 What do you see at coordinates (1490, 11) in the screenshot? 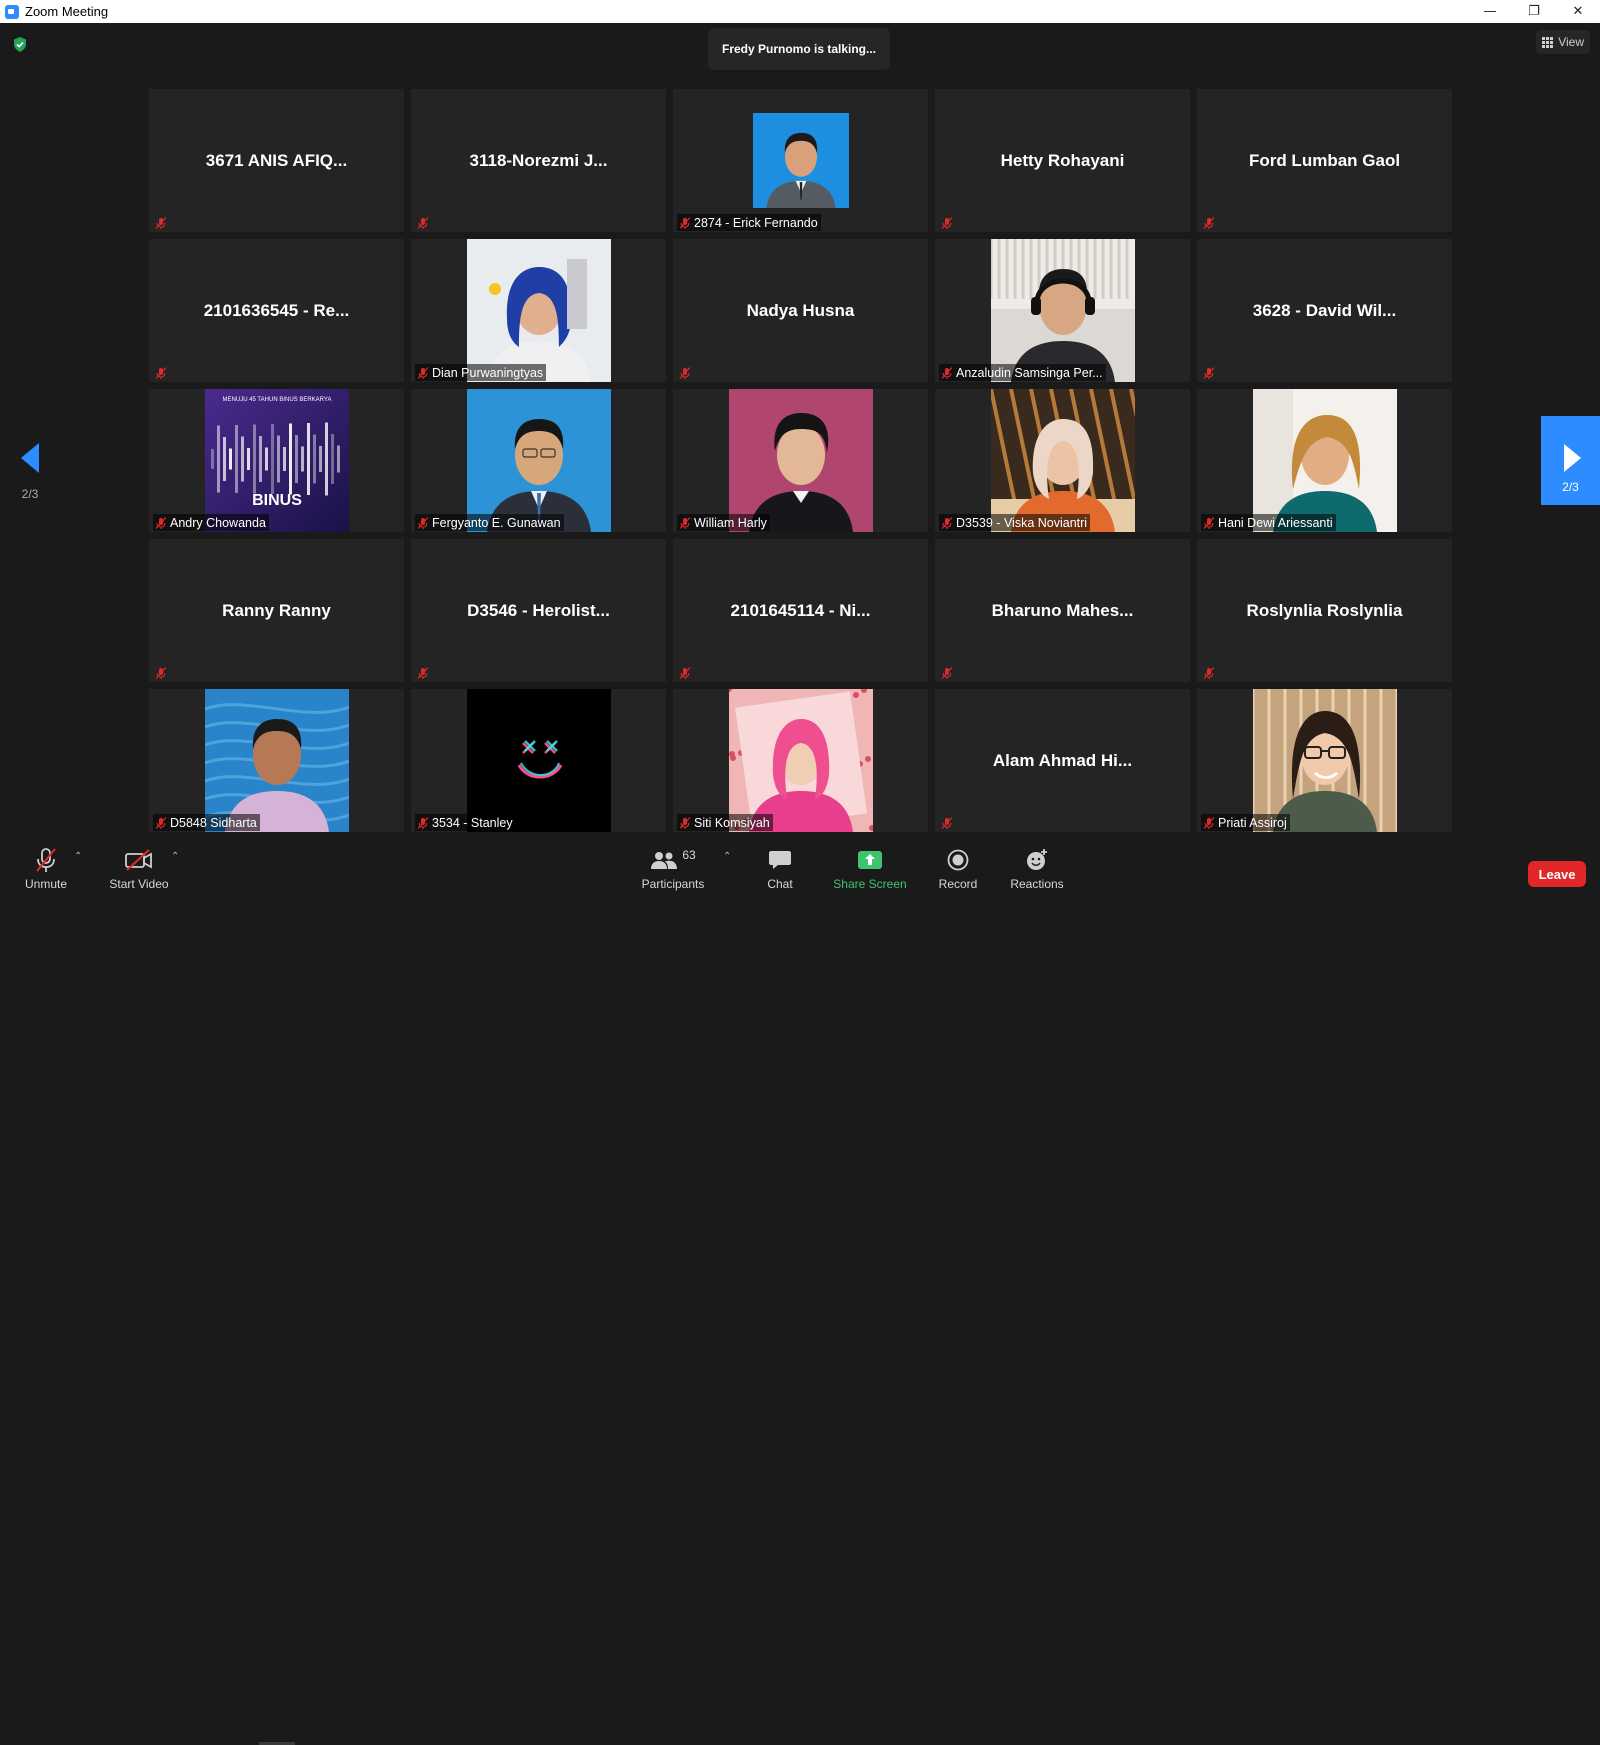
I see `minimize-button: —` at bounding box center [1490, 11].